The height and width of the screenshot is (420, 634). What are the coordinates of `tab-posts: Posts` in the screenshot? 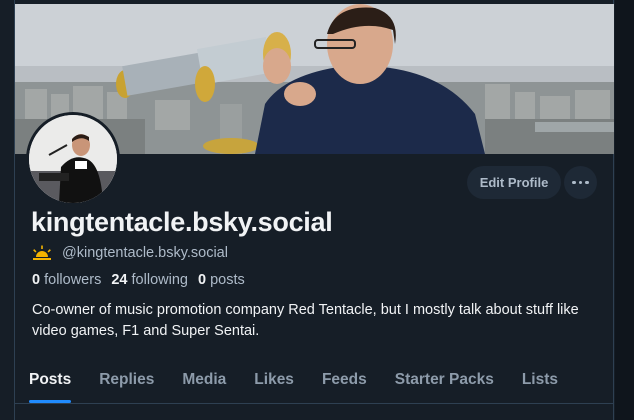 It's located at (50, 382).